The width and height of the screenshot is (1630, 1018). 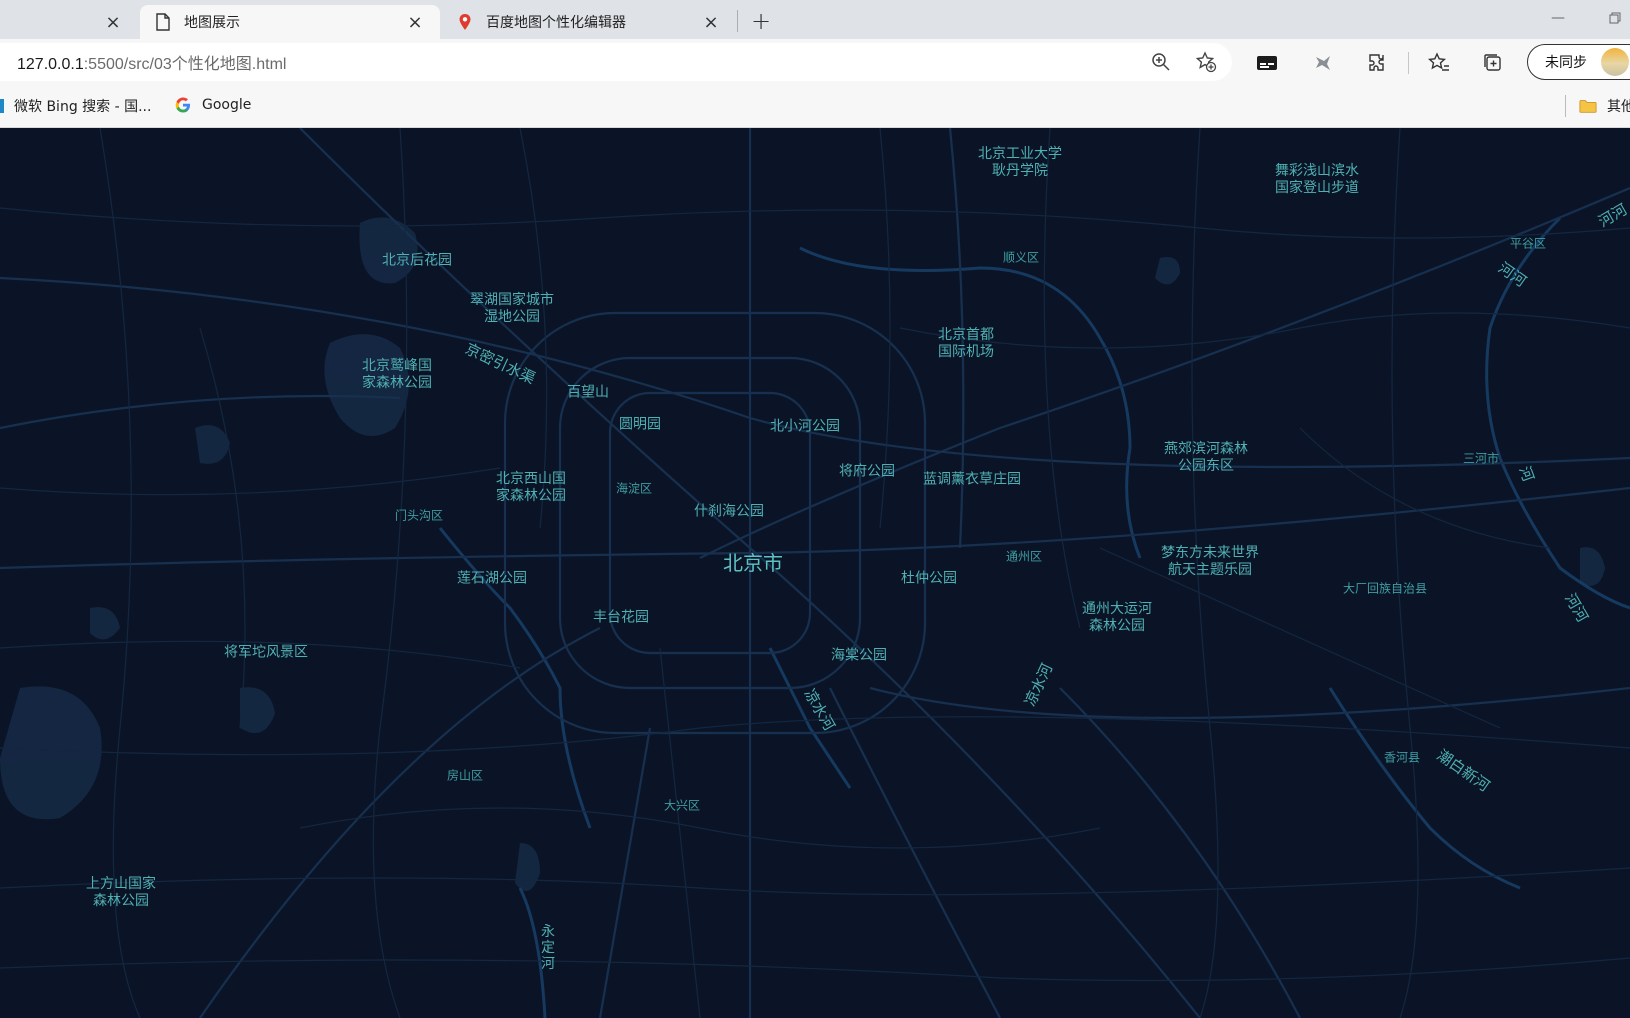 I want to click on bing-icon, so click(x=2, y=106).